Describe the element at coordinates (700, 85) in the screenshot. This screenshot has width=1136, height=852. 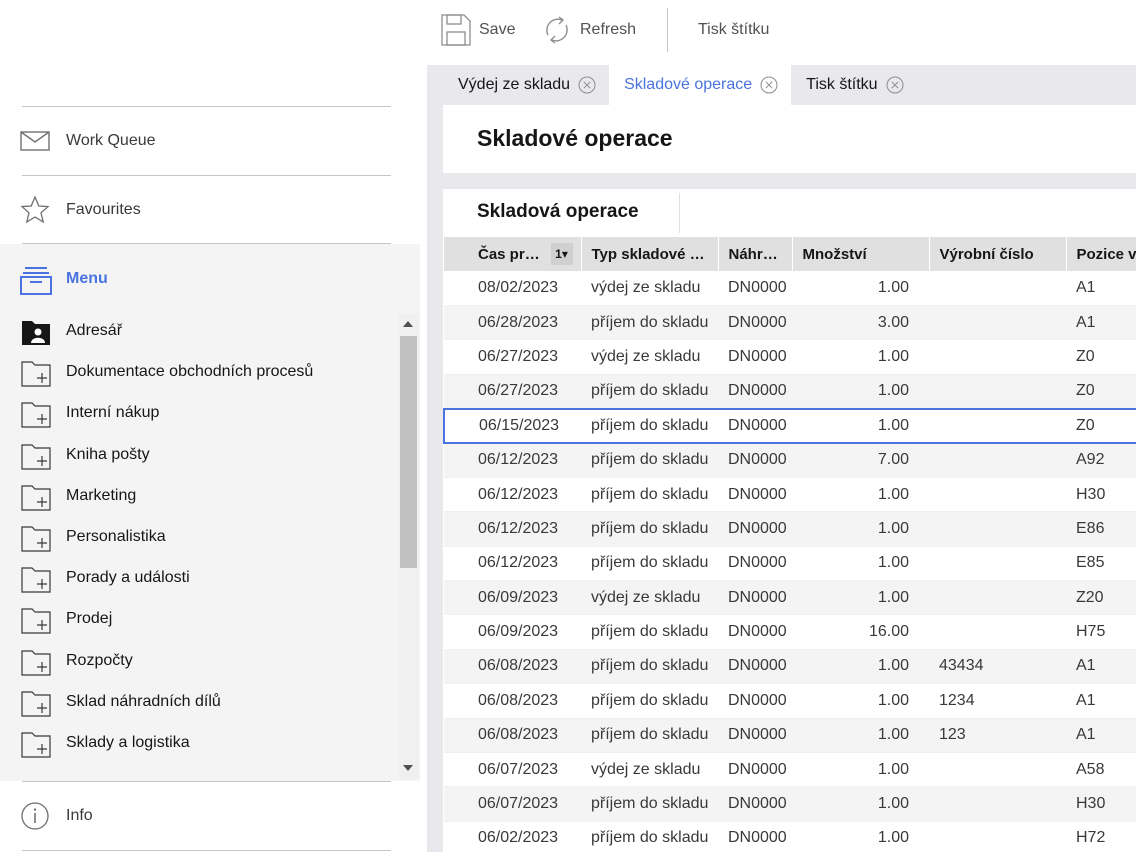
I see `tab-2: Skladové operace` at that location.